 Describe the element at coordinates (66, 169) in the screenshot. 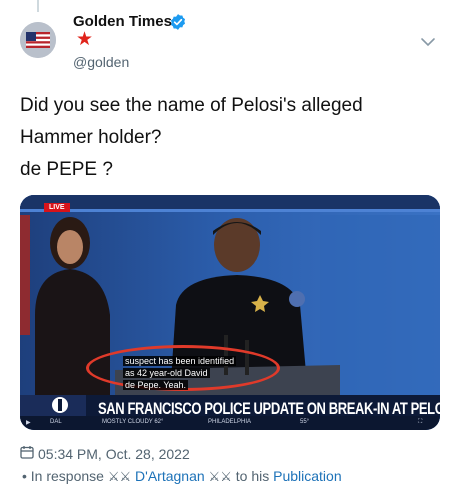

I see `tweet-line: de PEPE ?` at that location.